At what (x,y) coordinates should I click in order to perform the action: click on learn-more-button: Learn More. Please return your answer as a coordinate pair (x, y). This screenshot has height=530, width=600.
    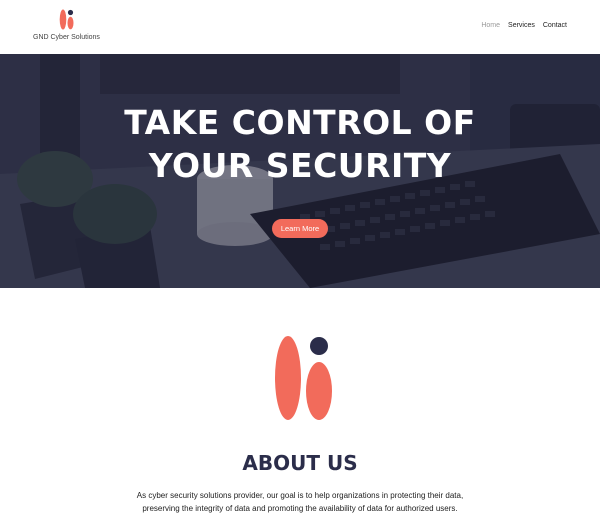
    Looking at the image, I should click on (300, 228).